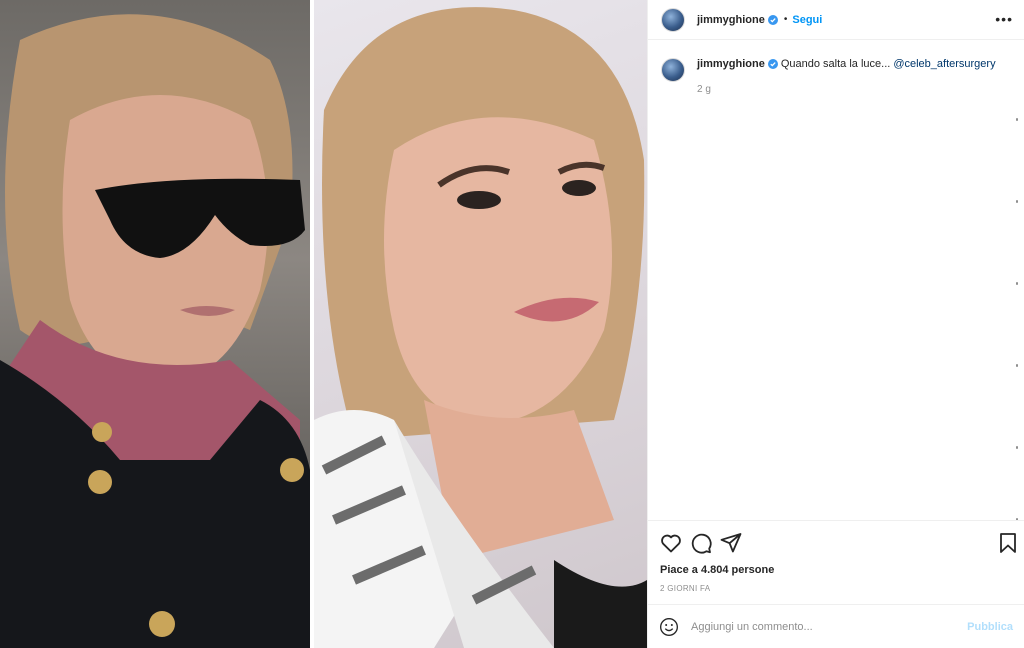  Describe the element at coordinates (671, 543) in the screenshot. I see `heart-icon` at that location.